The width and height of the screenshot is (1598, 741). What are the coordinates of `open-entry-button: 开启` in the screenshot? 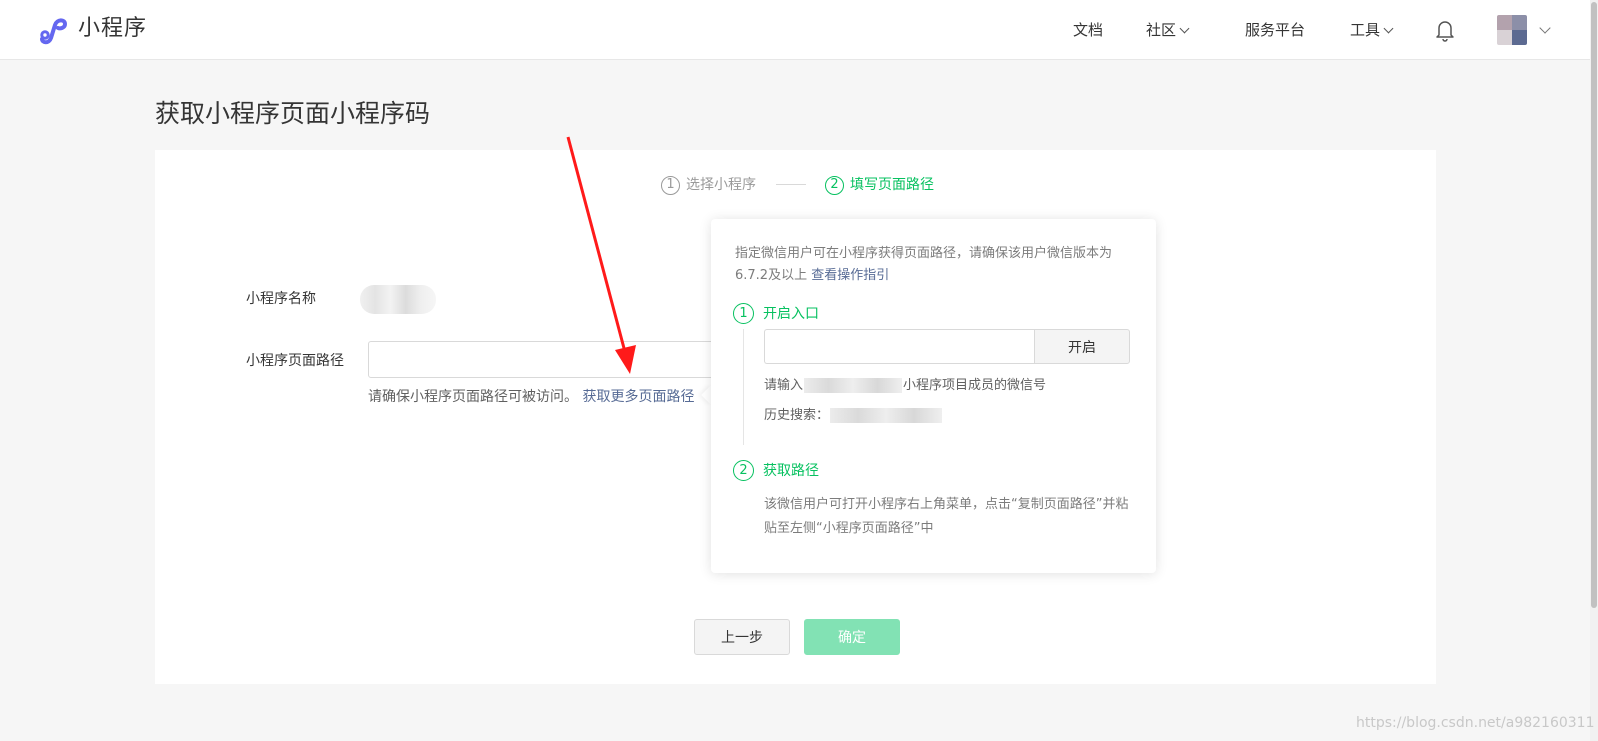 It's located at (1082, 346).